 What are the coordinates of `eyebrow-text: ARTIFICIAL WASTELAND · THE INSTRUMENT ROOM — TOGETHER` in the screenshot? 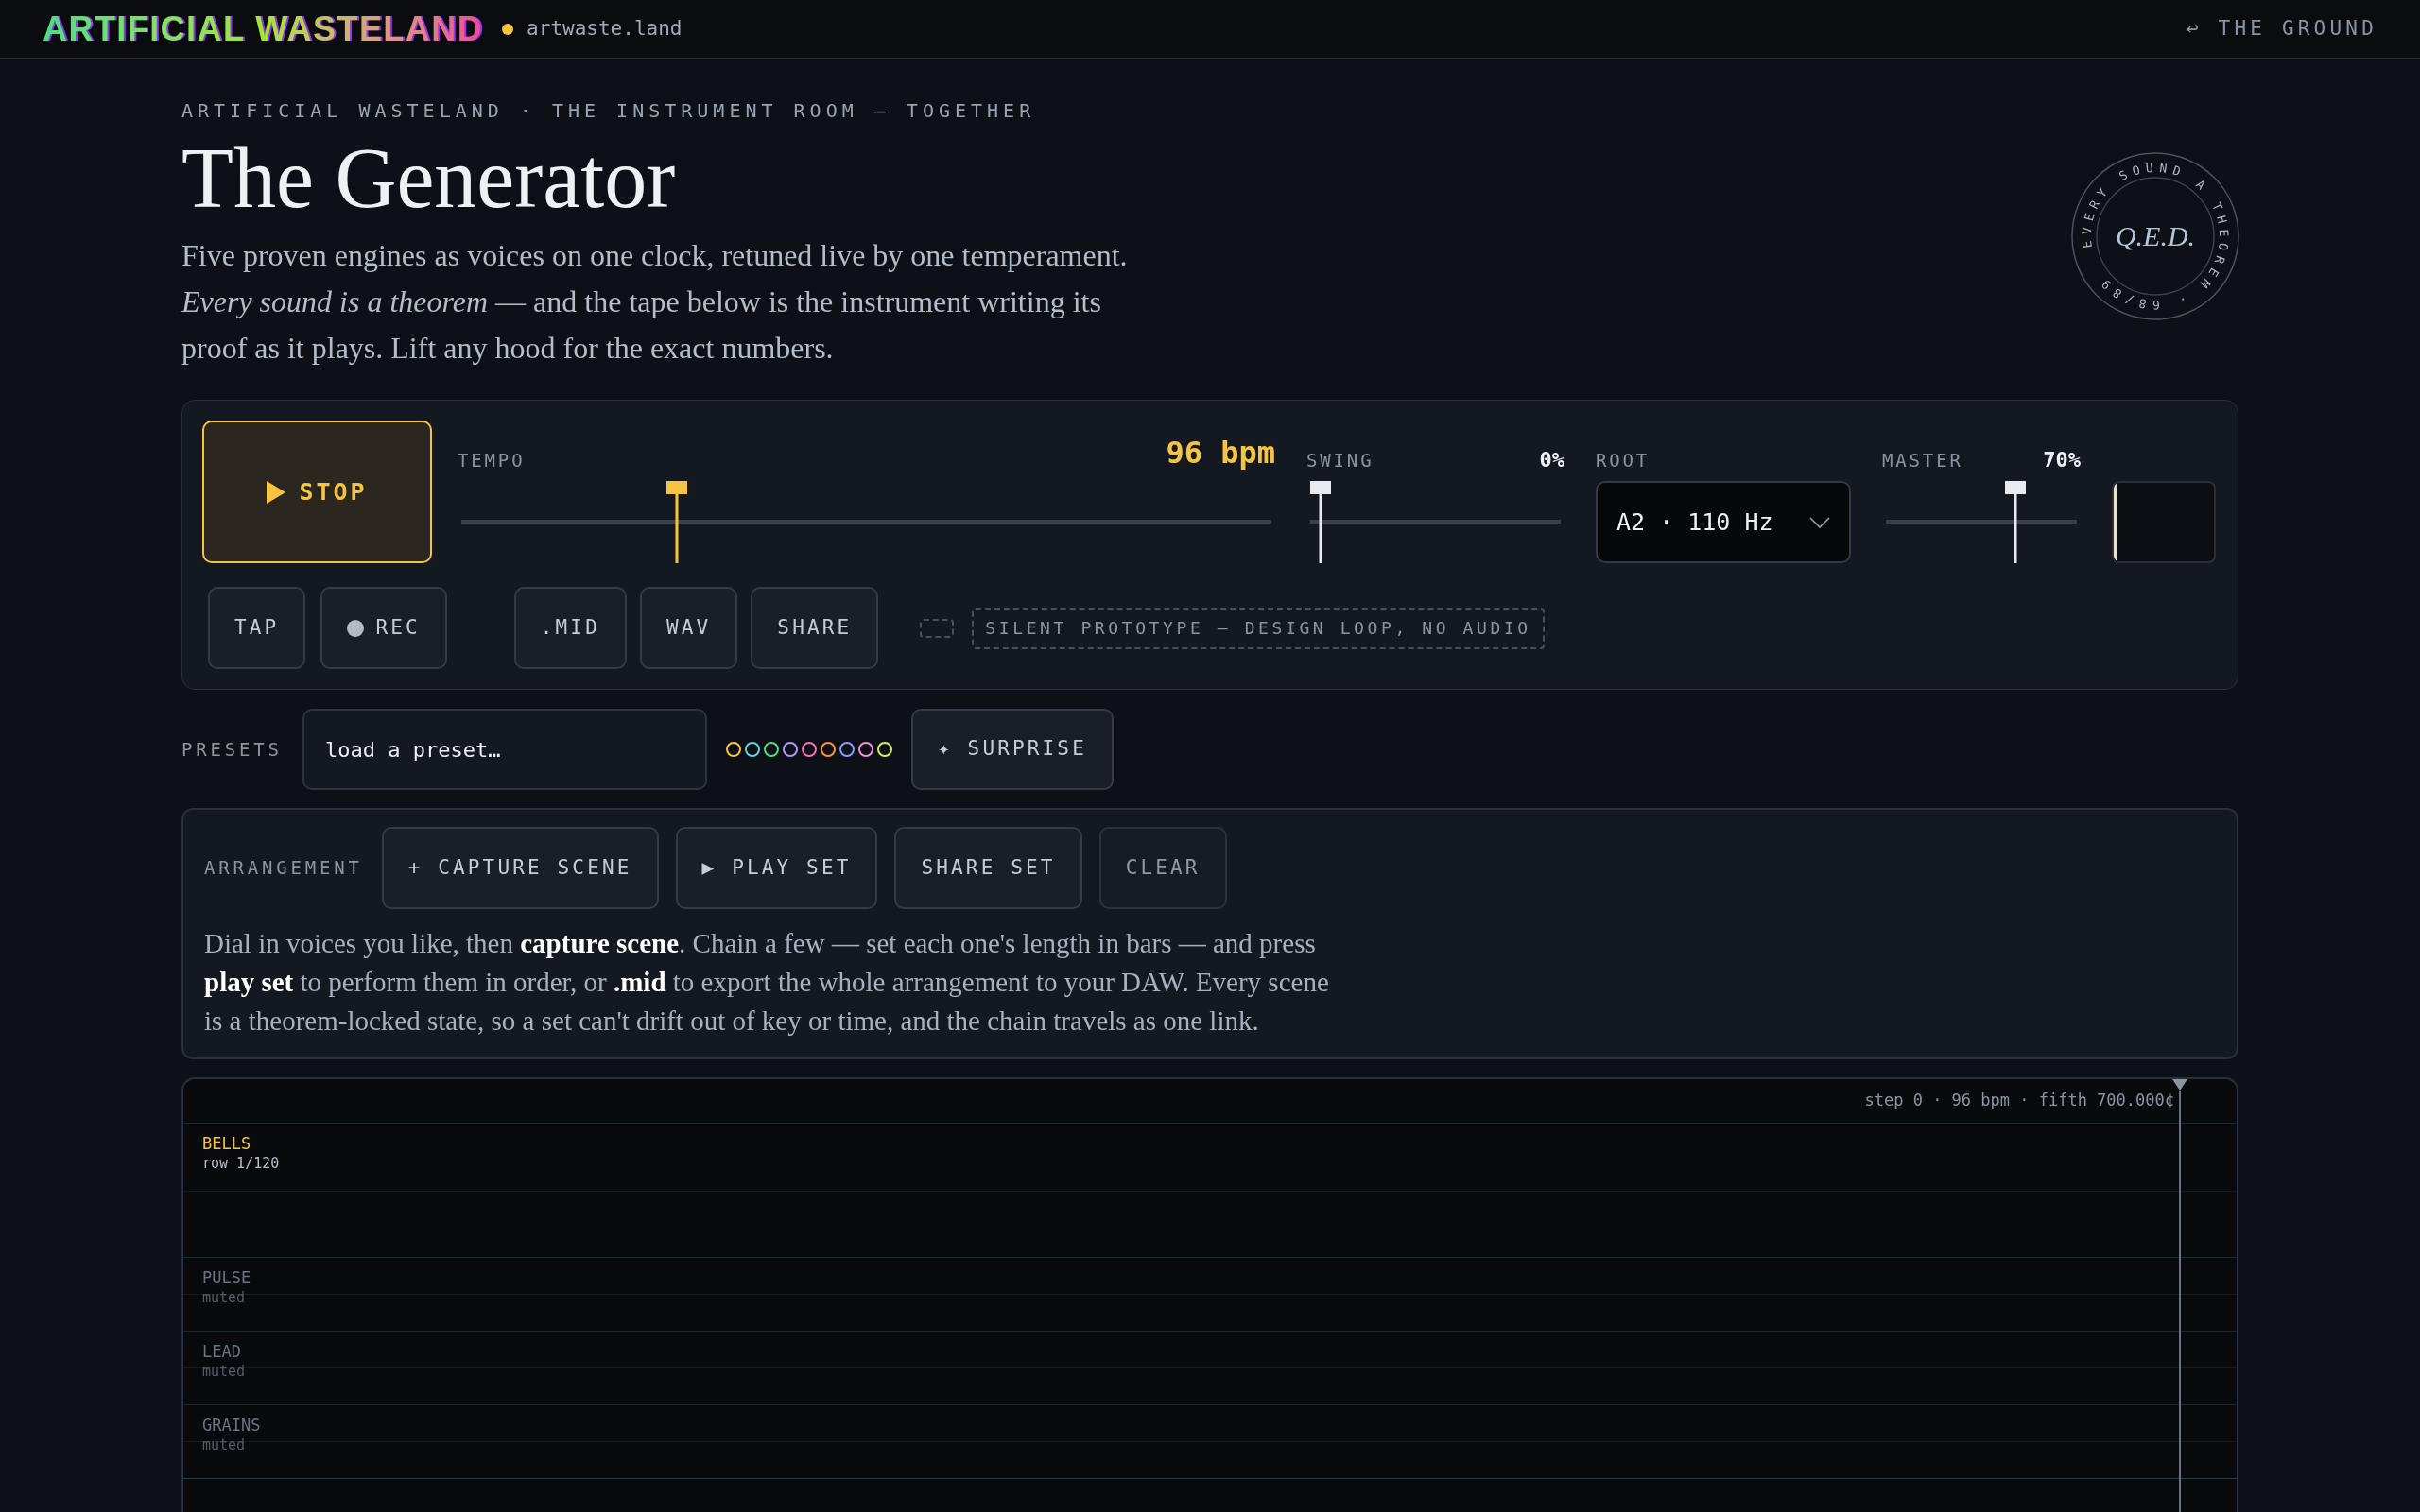 It's located at (609, 111).